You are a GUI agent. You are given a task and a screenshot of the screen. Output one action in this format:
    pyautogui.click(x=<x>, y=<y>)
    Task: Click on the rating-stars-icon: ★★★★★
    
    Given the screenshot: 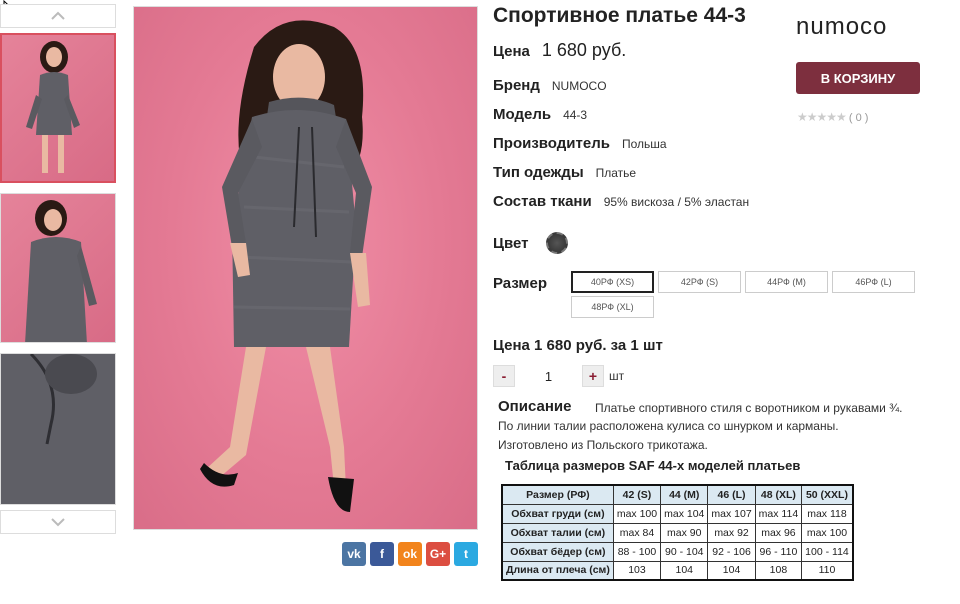 What is the action you would take?
    pyautogui.click(x=822, y=117)
    